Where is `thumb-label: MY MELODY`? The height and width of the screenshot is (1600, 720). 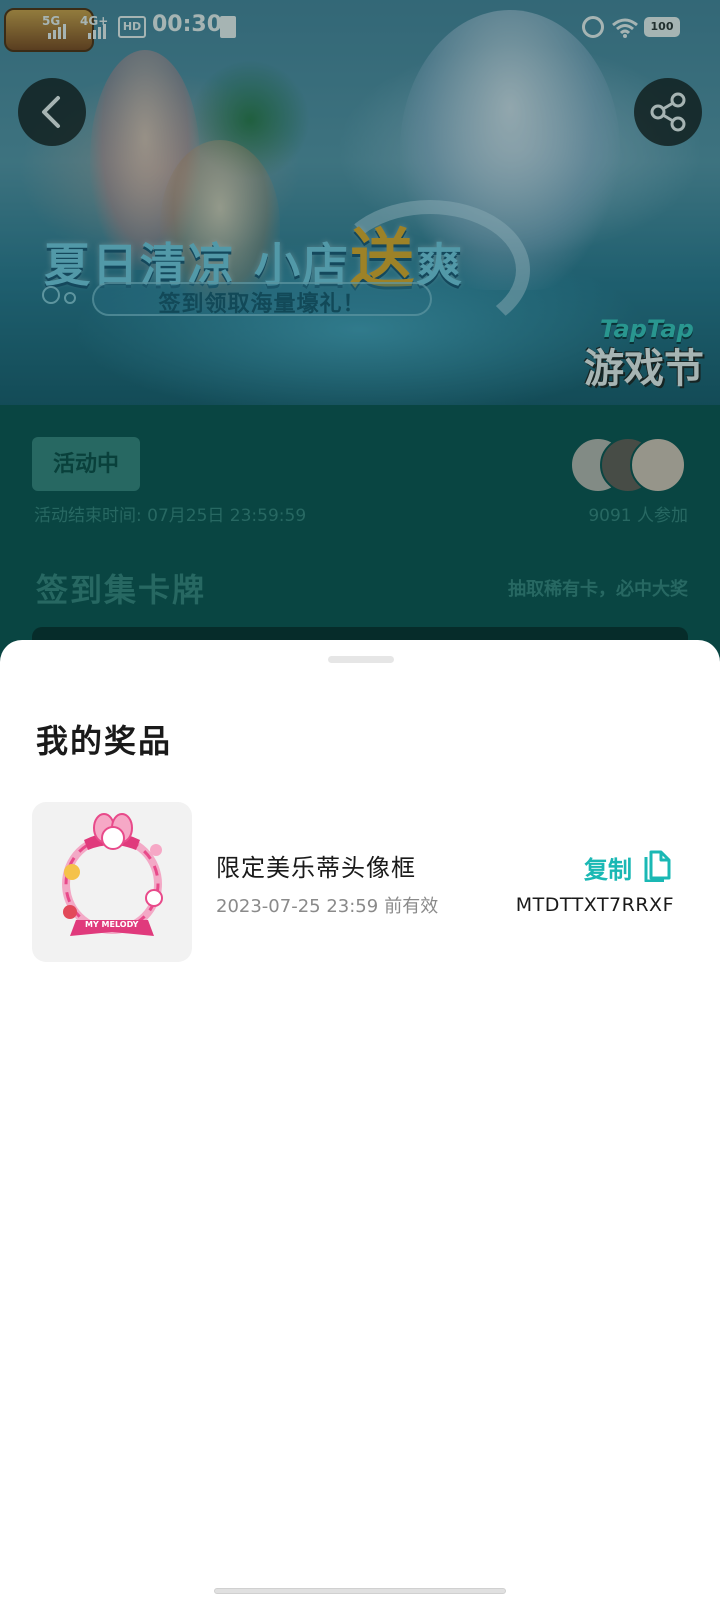 thumb-label: MY MELODY is located at coordinates (112, 924).